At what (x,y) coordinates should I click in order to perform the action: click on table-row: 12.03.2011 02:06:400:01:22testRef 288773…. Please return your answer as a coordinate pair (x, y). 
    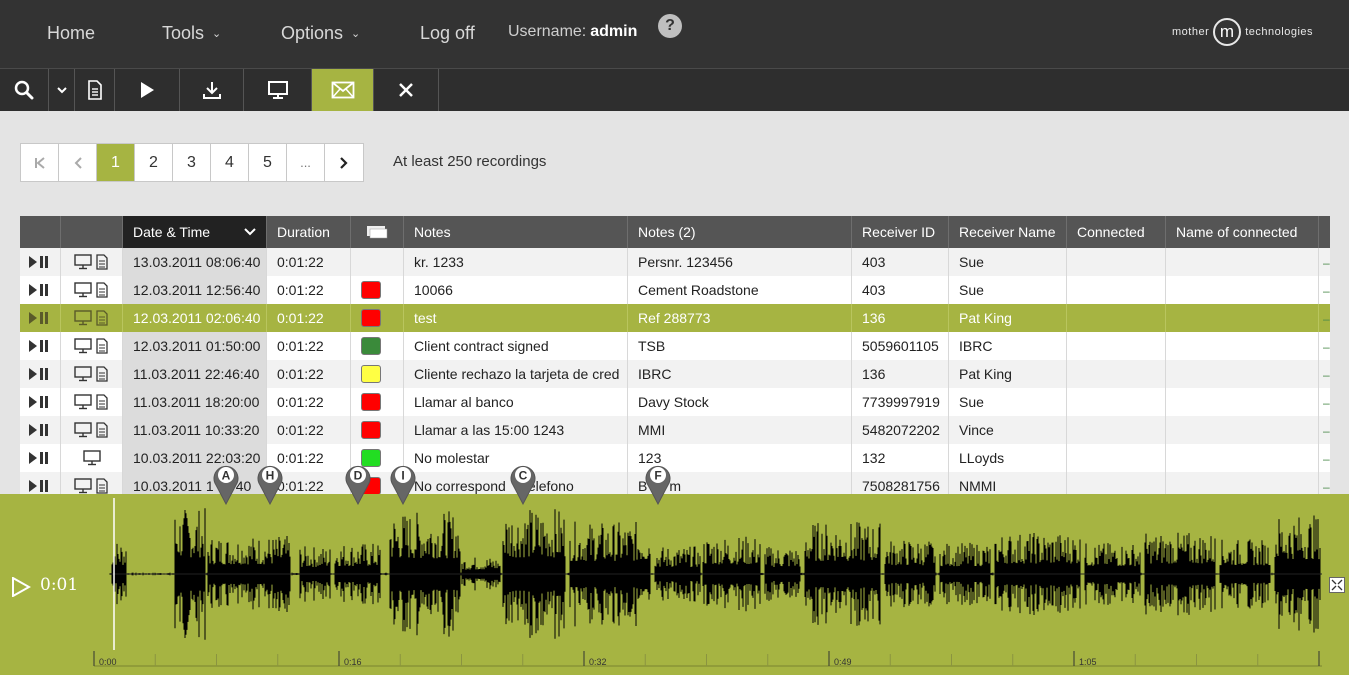
    Looking at the image, I should click on (675, 318).